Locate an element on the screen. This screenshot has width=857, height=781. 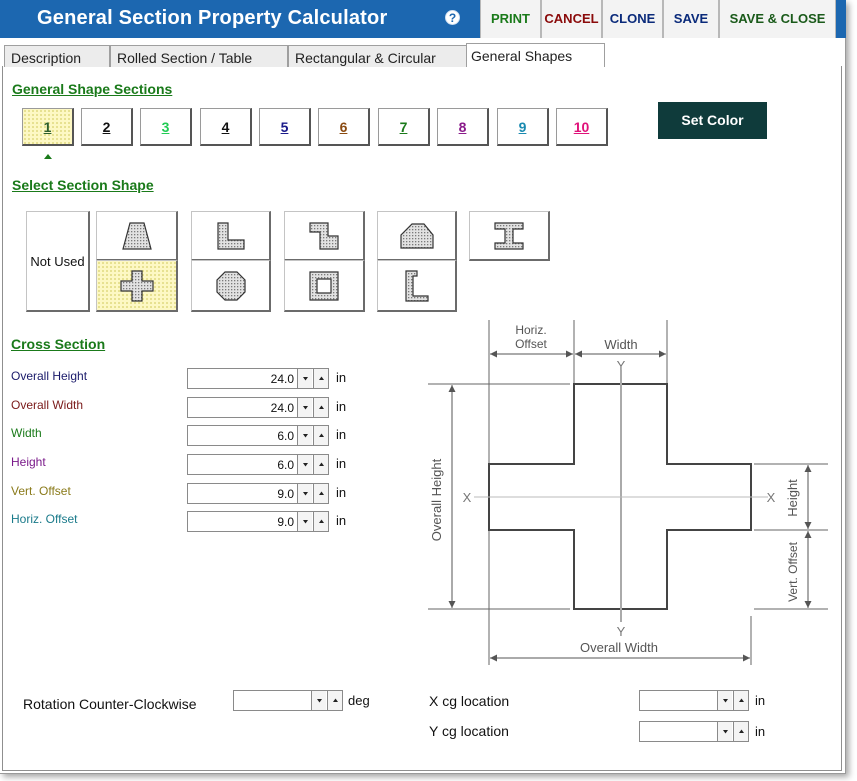
shape-channel-button is located at coordinates (417, 286).